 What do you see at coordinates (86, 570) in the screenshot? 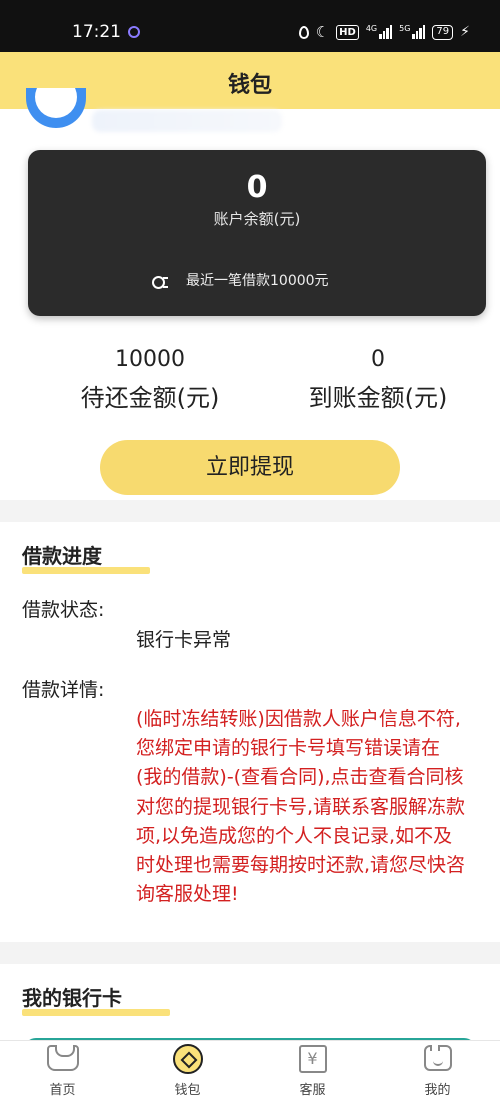
I see `loan-progress-underline` at bounding box center [86, 570].